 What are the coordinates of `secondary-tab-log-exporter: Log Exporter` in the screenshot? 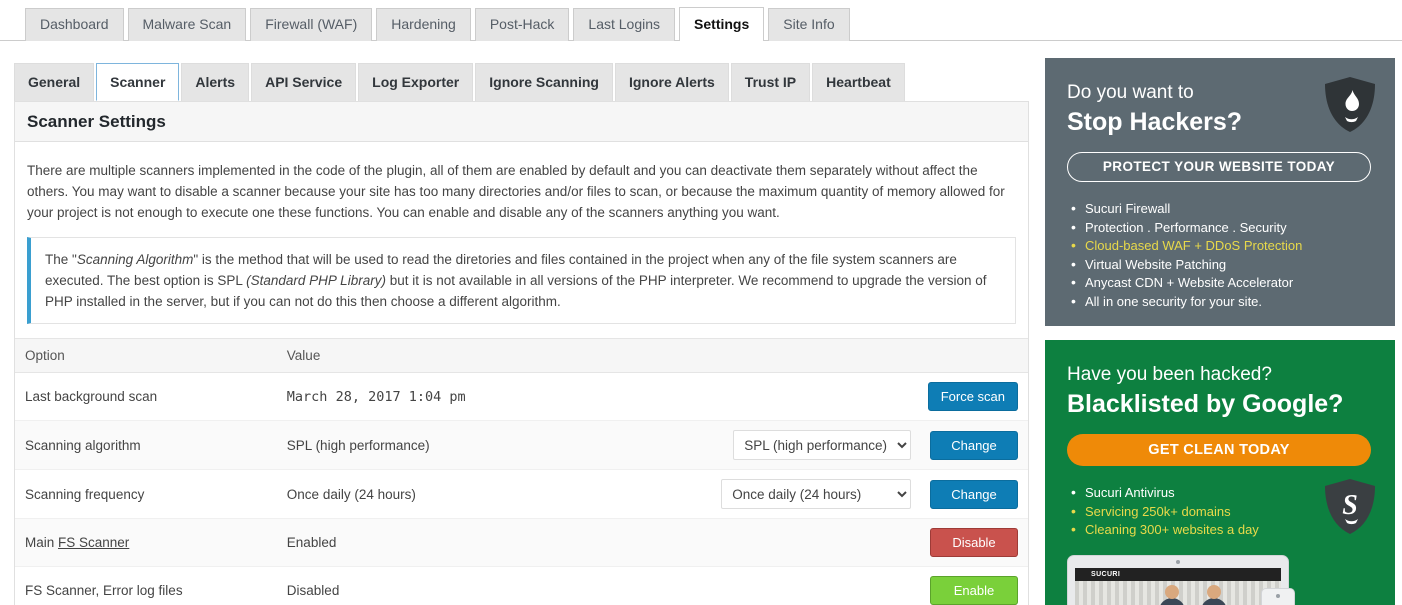 It's located at (416, 82).